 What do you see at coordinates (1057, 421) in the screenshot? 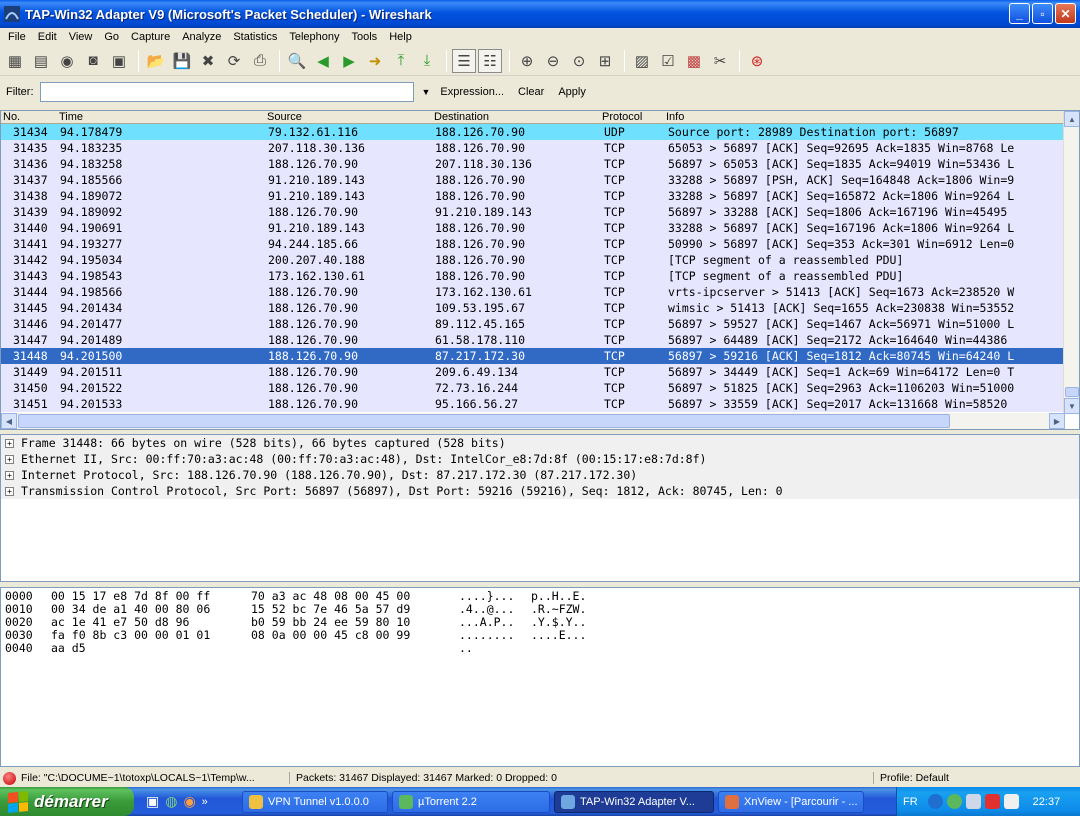
I see `scroll-right-icon: ▶` at bounding box center [1057, 421].